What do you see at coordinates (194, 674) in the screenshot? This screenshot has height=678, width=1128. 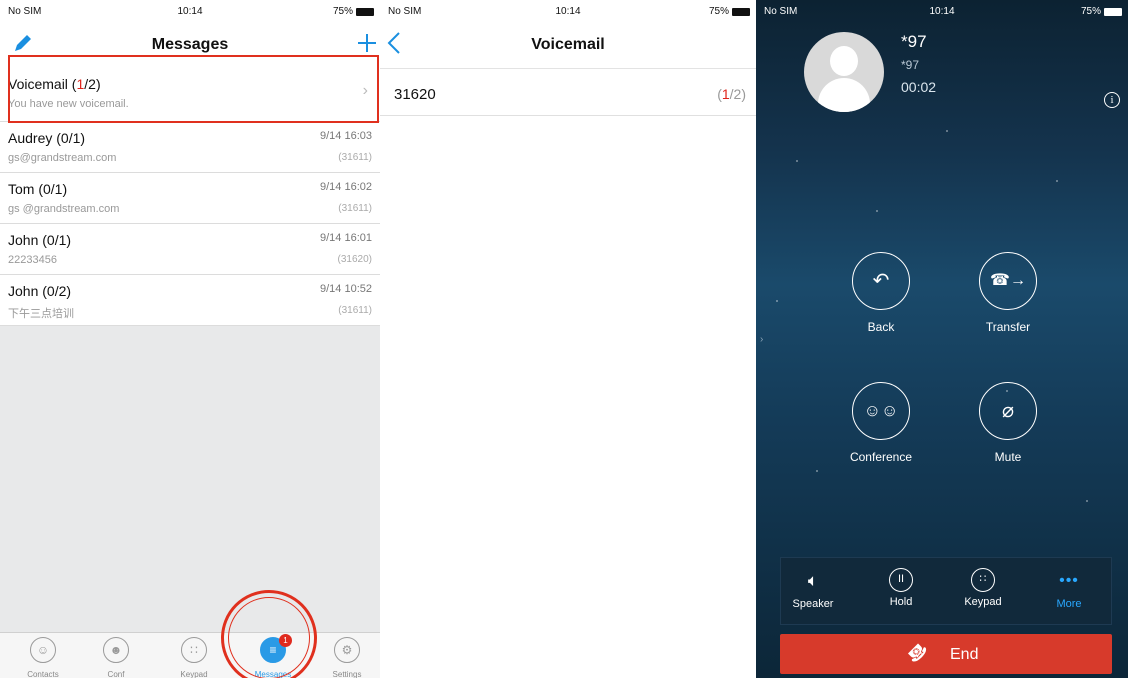 I see `tab-label: Keypad` at bounding box center [194, 674].